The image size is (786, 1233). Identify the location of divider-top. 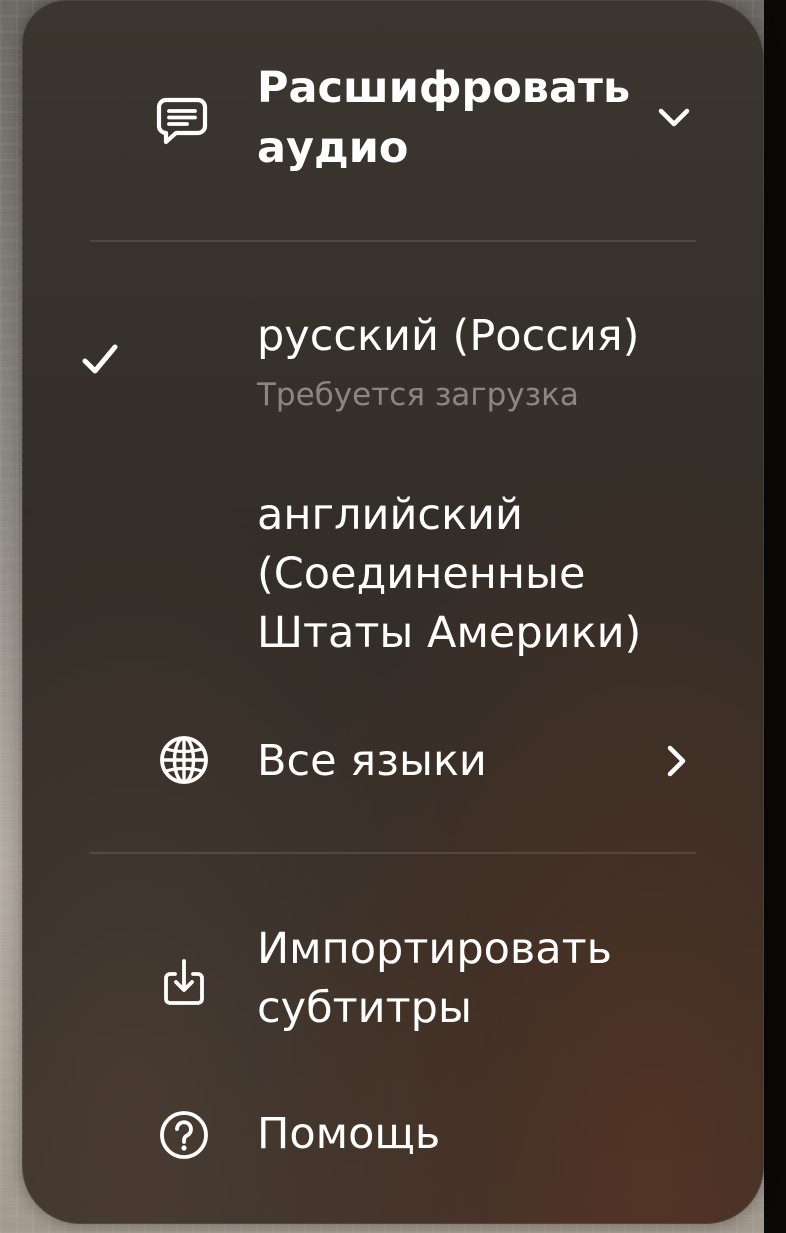
(393, 241).